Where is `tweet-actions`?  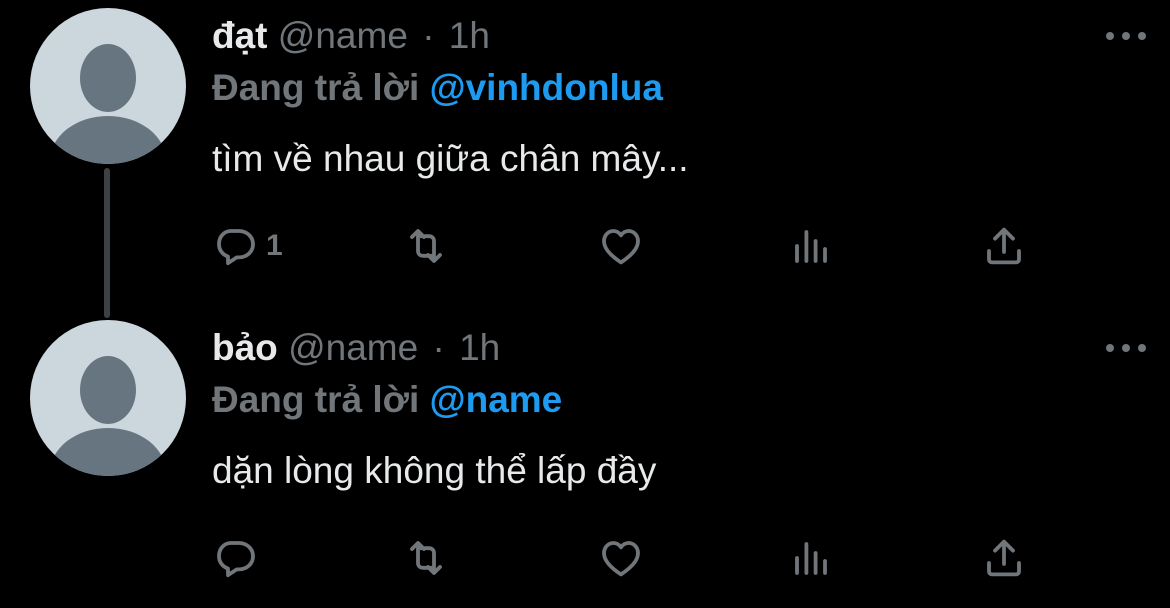
tweet-actions is located at coordinates (627, 558).